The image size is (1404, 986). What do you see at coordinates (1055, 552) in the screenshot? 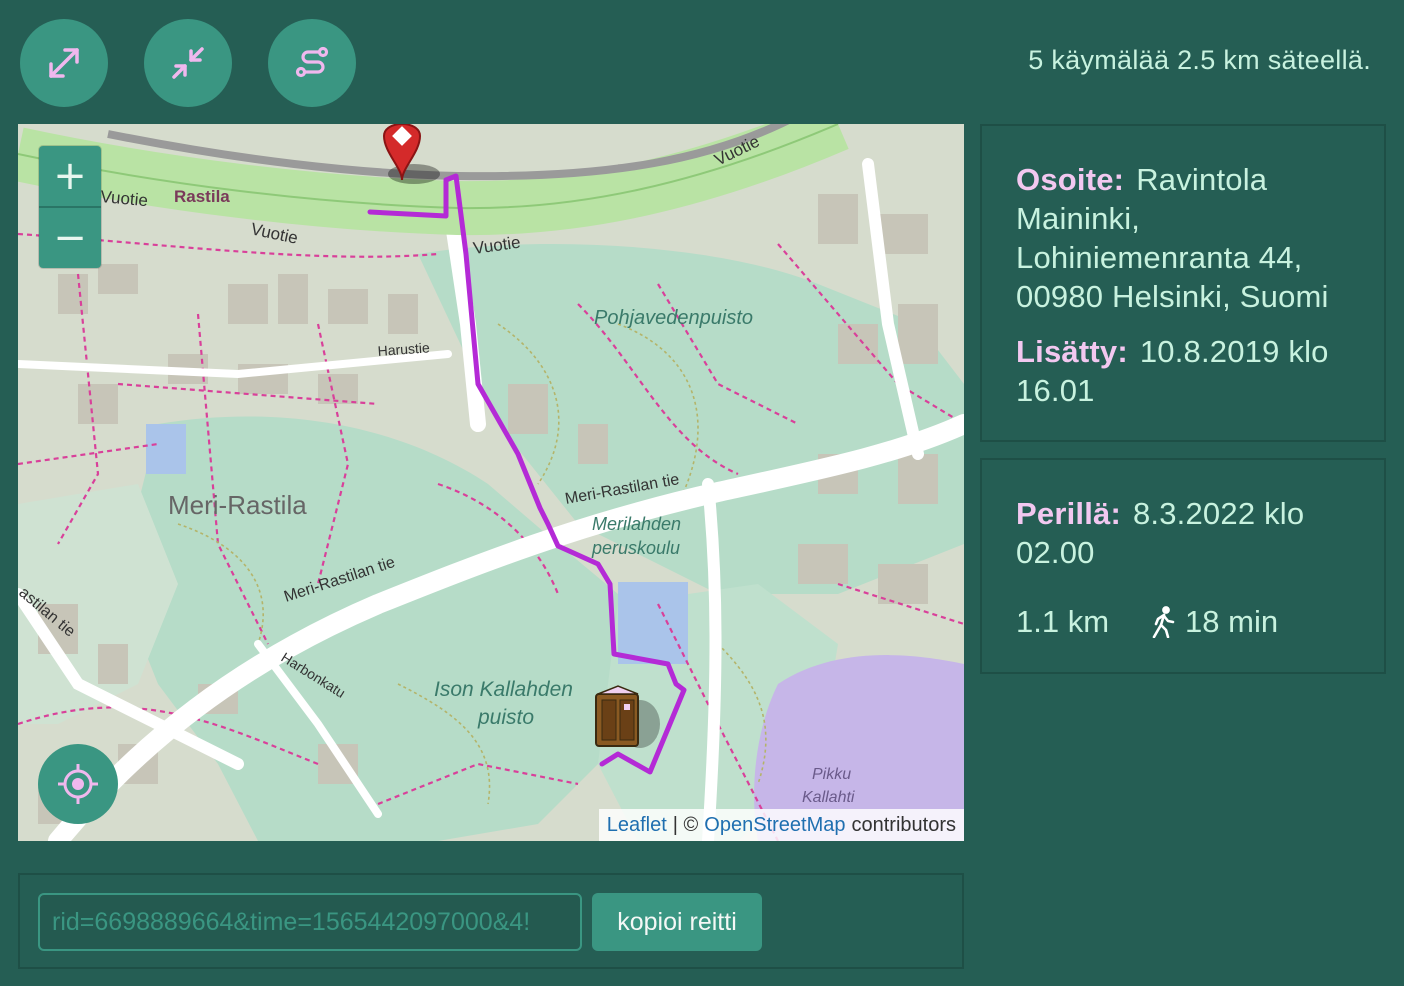
I see `arrival-line-2: 02.00` at bounding box center [1055, 552].